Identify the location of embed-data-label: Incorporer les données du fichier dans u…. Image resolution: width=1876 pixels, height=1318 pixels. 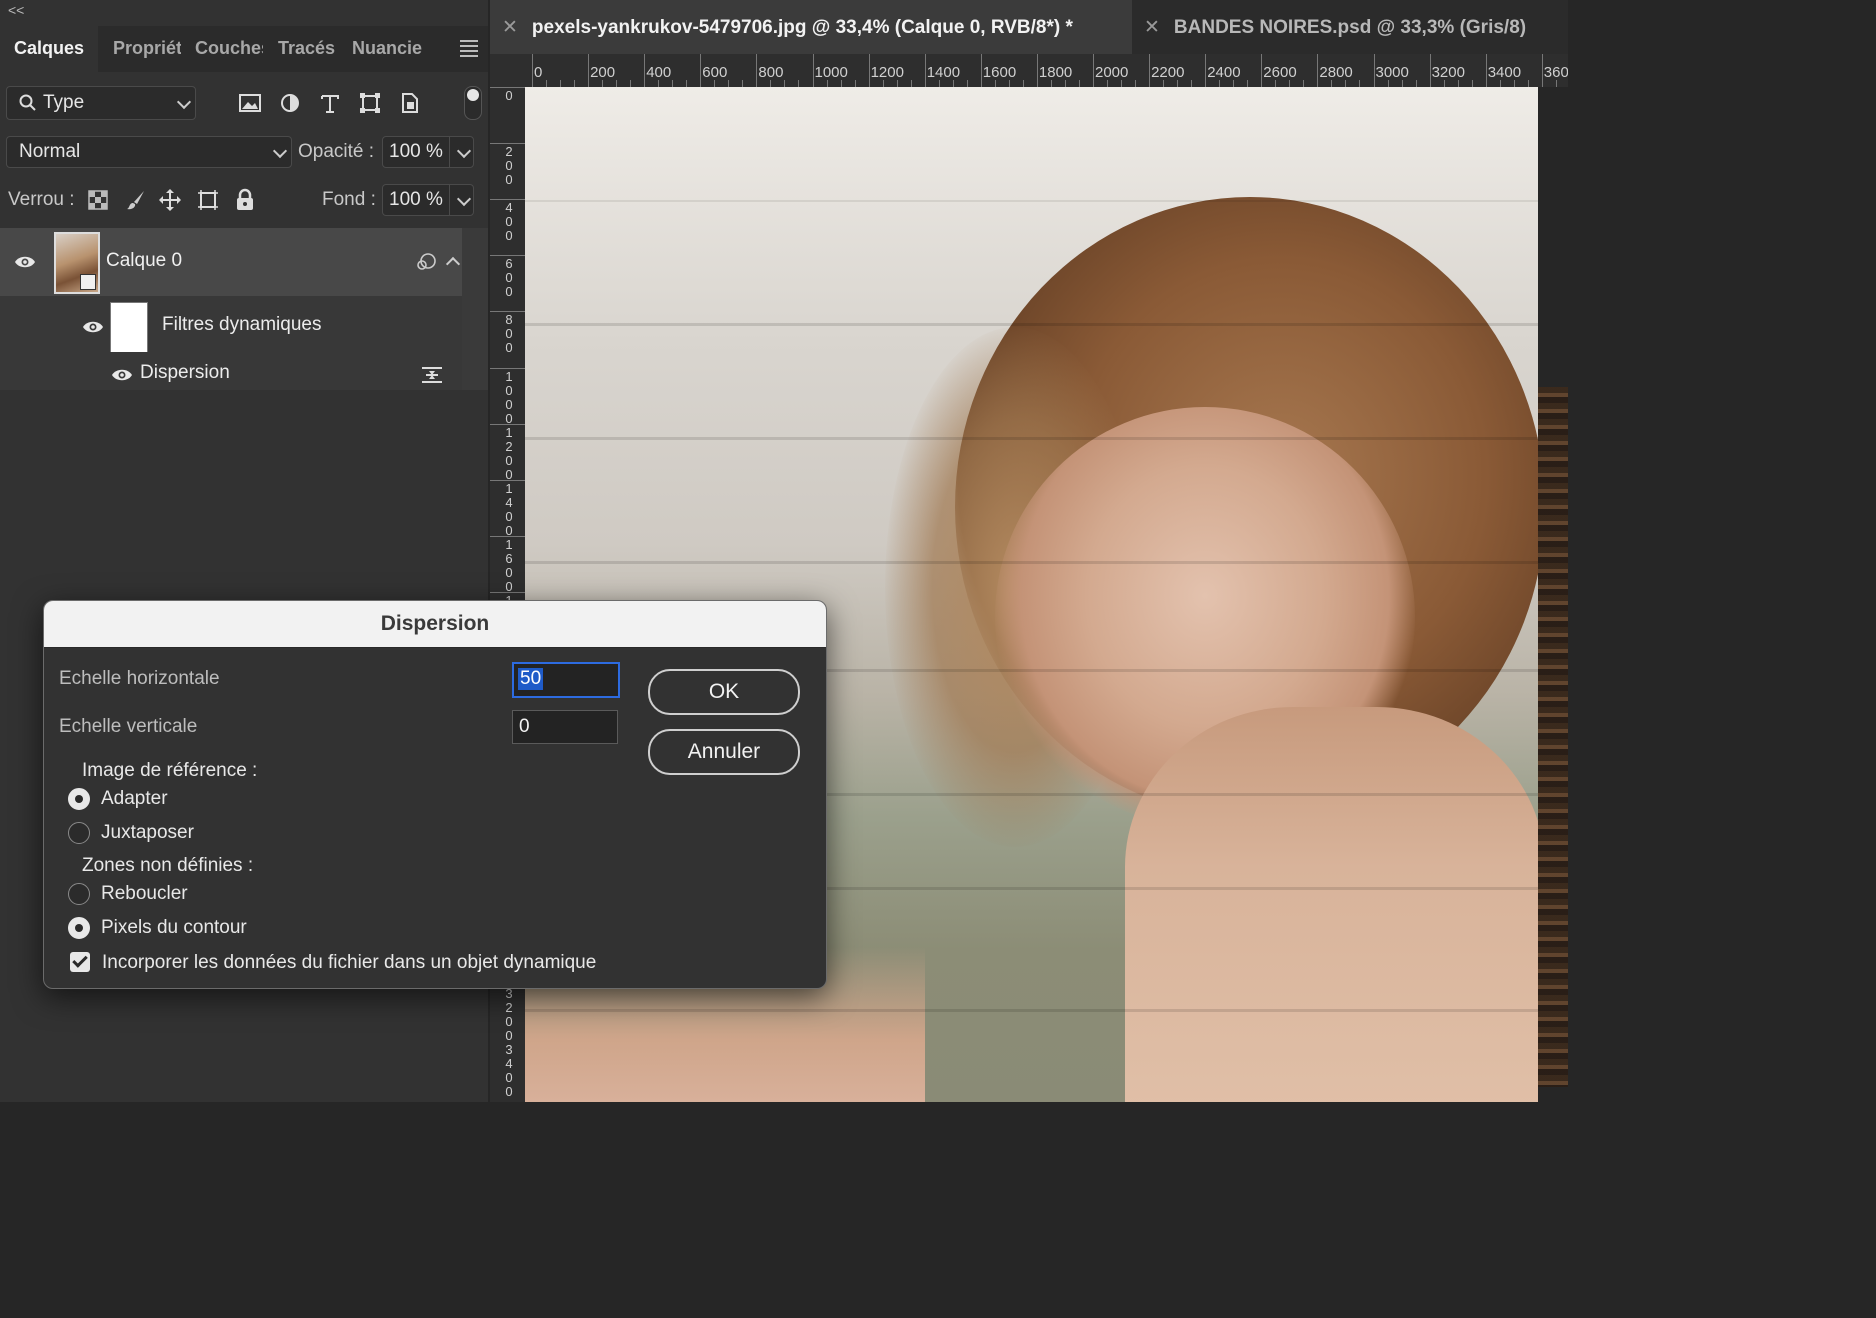
(349, 963).